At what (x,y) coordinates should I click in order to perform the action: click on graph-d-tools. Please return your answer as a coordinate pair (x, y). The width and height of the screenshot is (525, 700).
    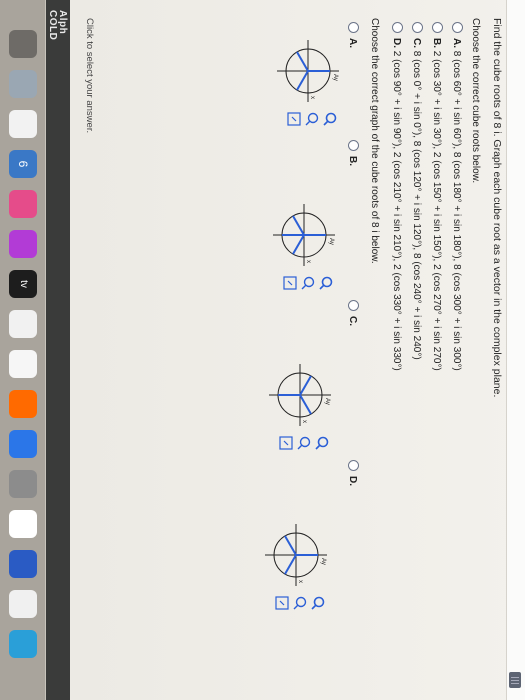
    Looking at the image, I should click on (298, 603).